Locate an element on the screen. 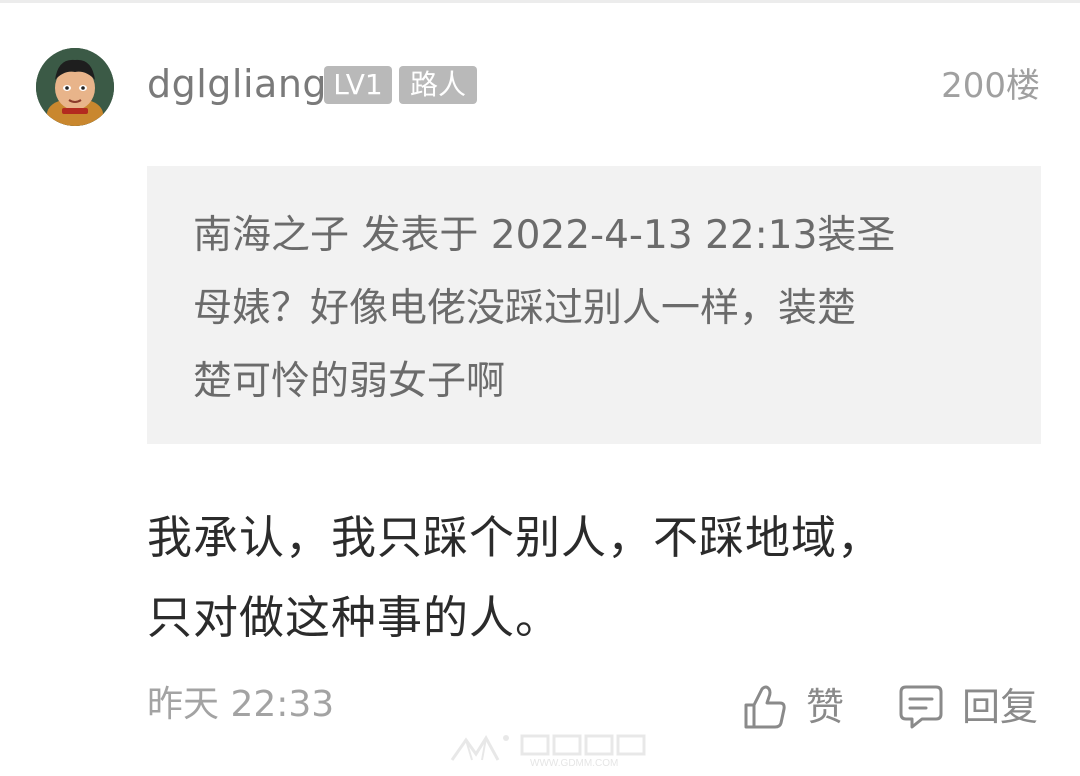 The height and width of the screenshot is (776, 1080). watermark-url: WWW.GDMM.COM is located at coordinates (574, 763).